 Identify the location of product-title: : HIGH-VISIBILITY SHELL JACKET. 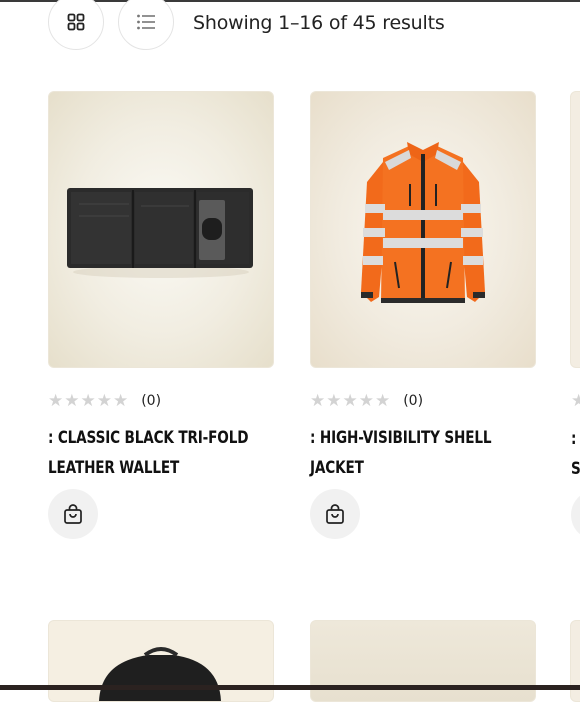
(422, 453).